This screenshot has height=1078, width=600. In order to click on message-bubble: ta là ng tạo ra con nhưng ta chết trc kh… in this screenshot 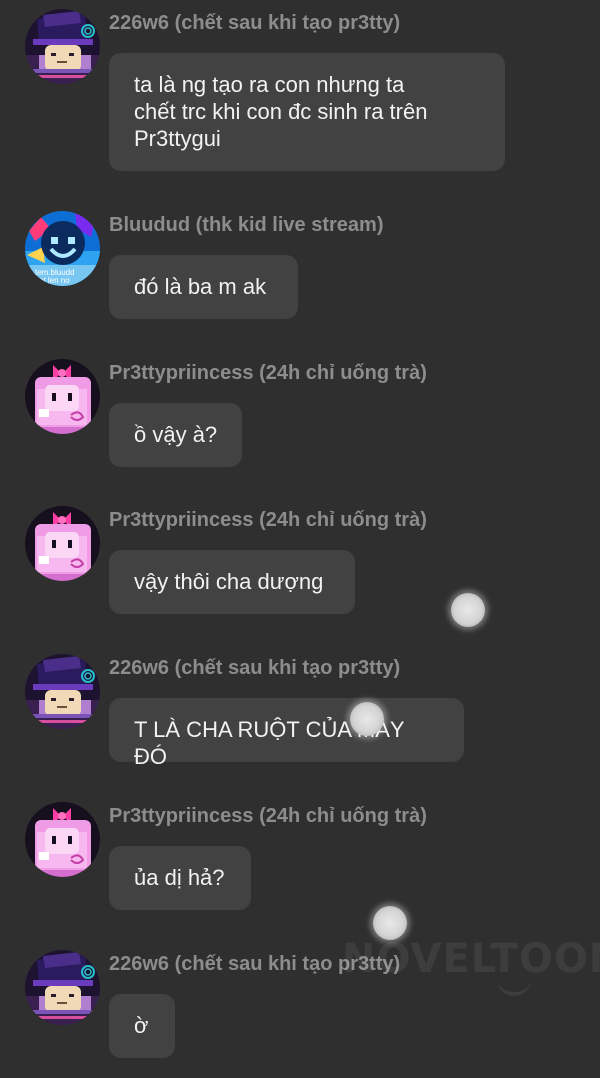, I will do `click(307, 112)`.